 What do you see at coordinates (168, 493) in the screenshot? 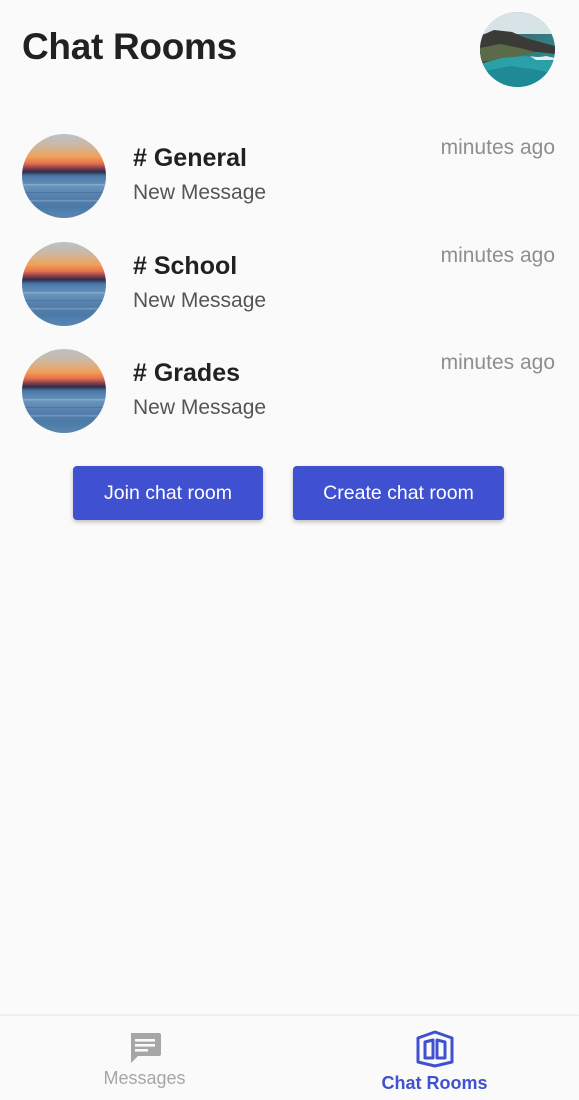
I see `join-chat-room-button: Join chat room` at bounding box center [168, 493].